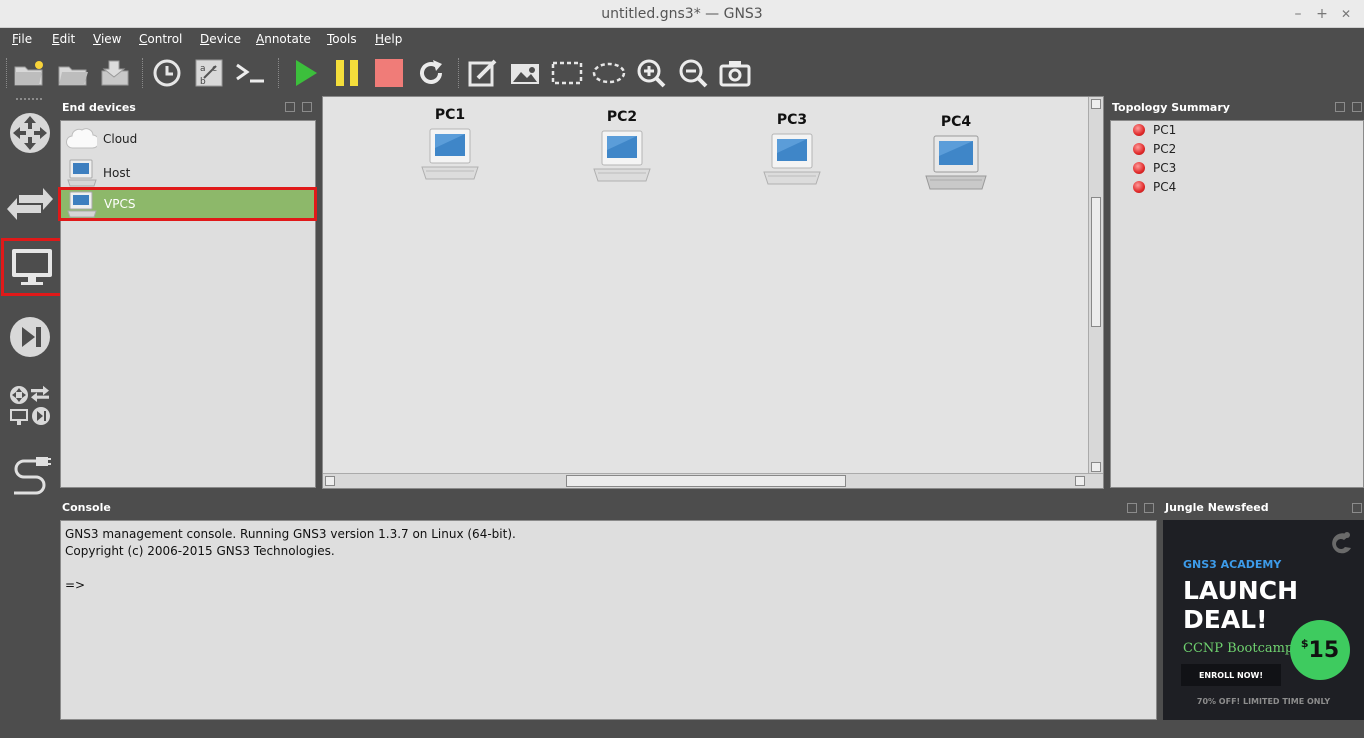 The image size is (1364, 738). What do you see at coordinates (30, 337) in the screenshot?
I see `security-devices-icon` at bounding box center [30, 337].